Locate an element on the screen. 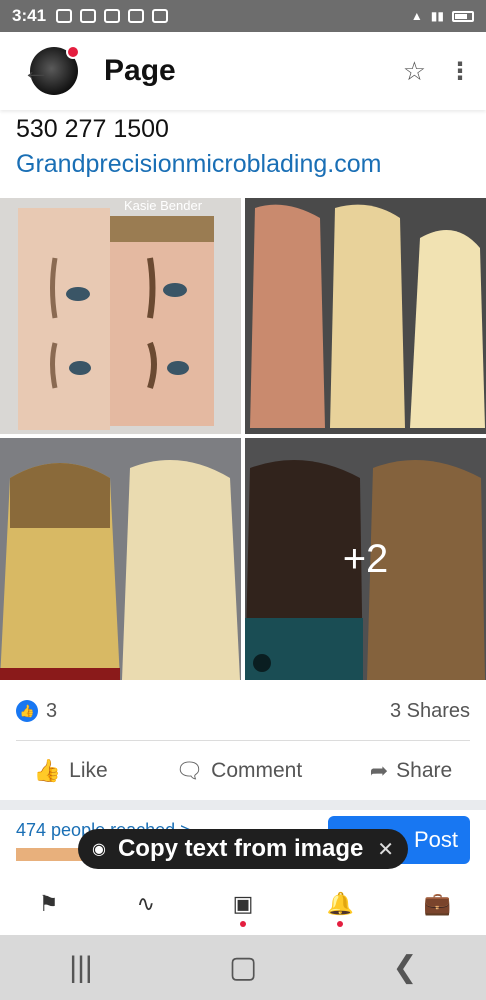 Image resolution: width=486 pixels, height=1000 pixels. post-actions: 👍 Like 🗨 Comment ➦ Share is located at coordinates (243, 771).